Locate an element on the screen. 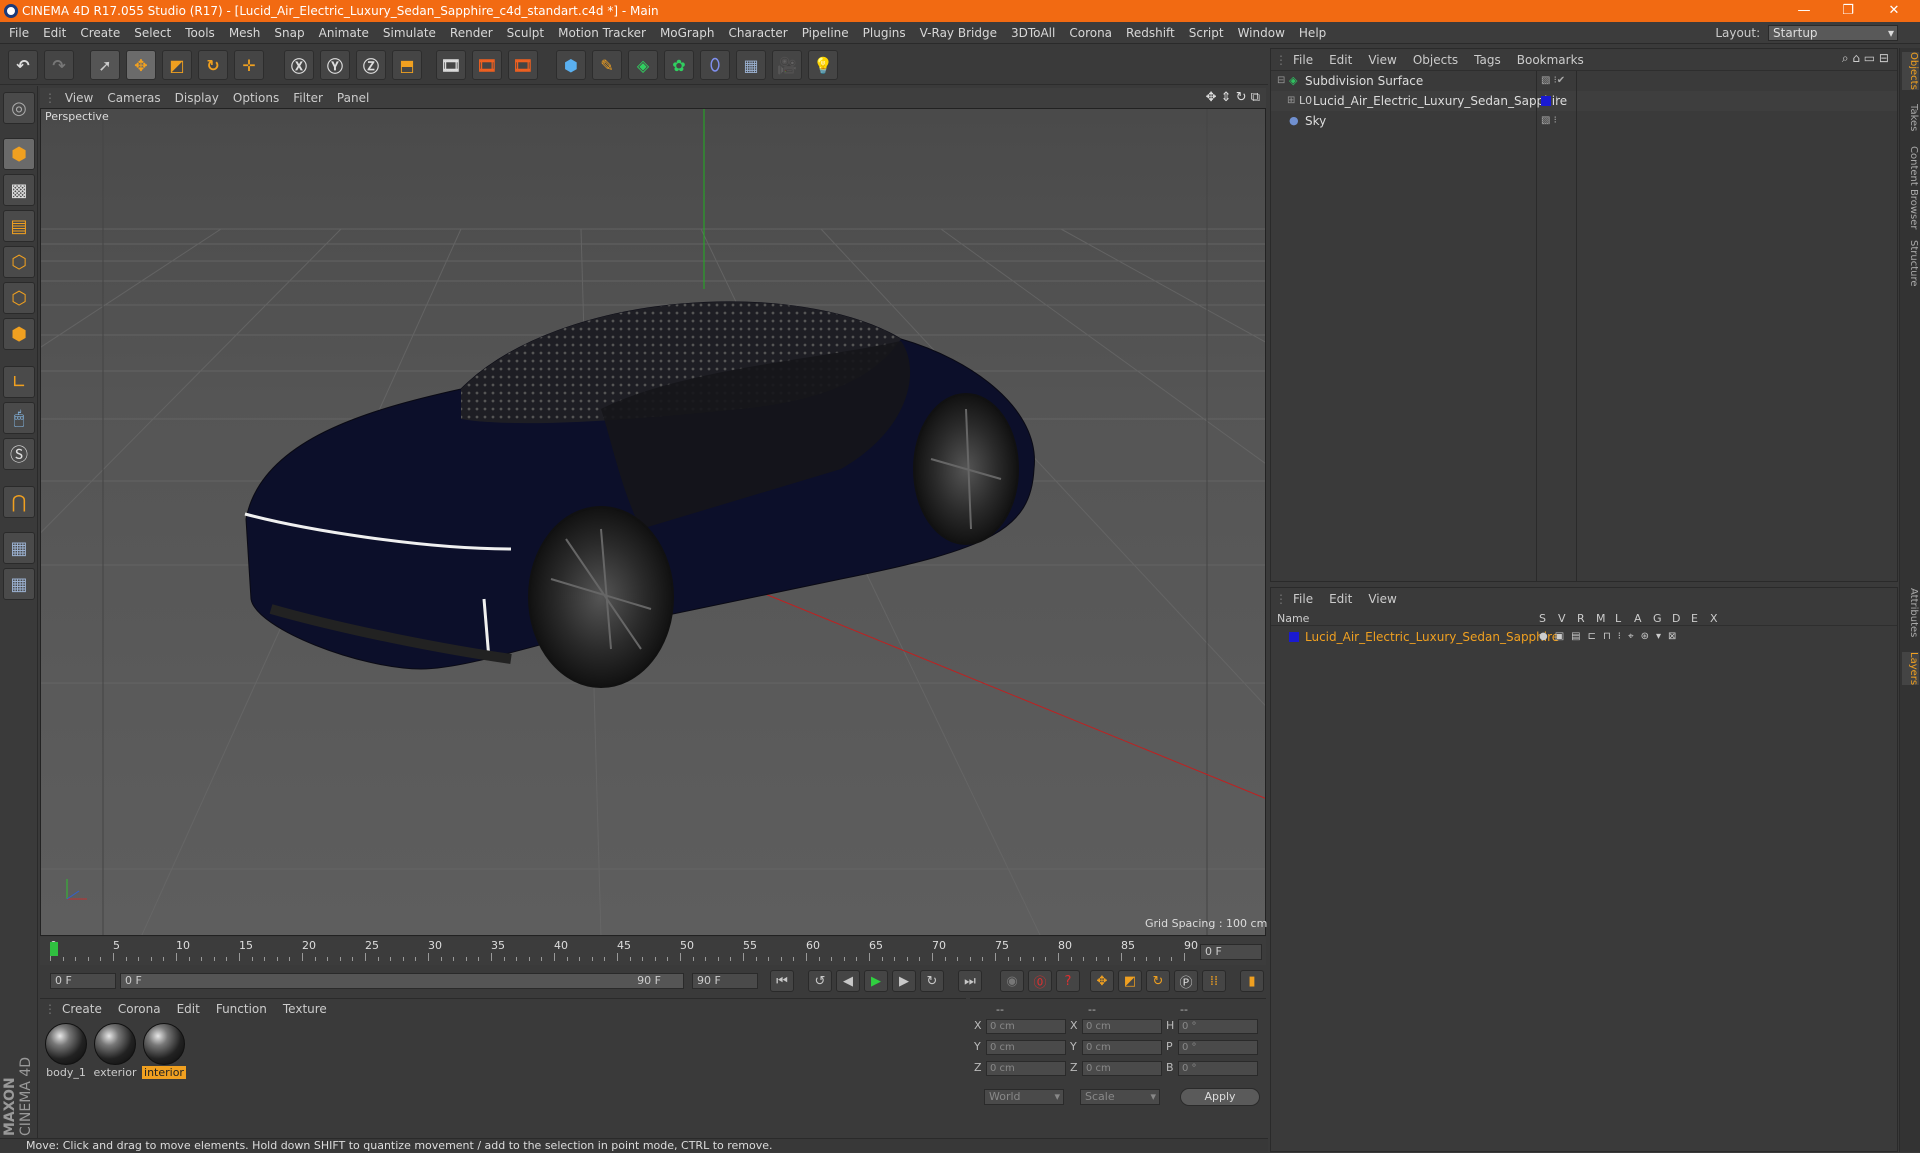 The height and width of the screenshot is (1153, 1920). tab-takes: Takes is located at coordinates (1910, 117).